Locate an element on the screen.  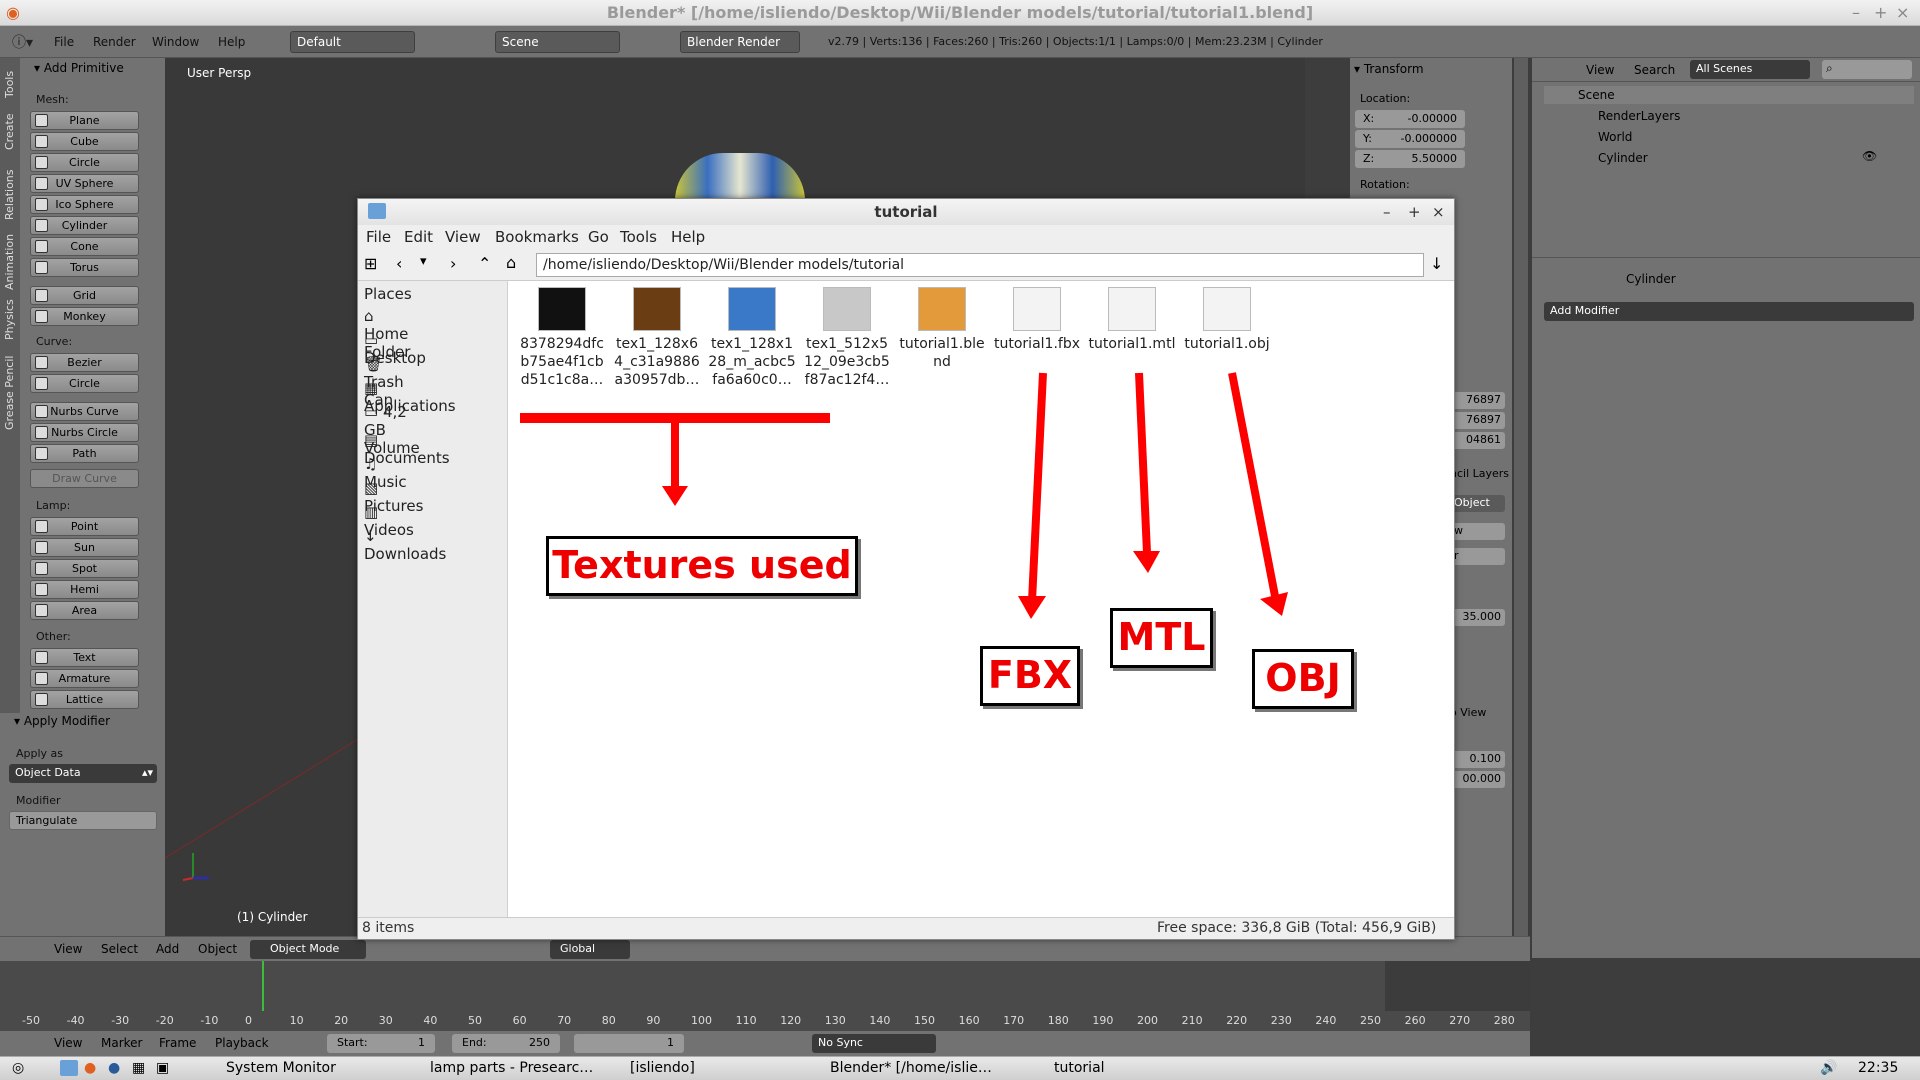
vp-menu-object: Object is located at coordinates (217, 949).